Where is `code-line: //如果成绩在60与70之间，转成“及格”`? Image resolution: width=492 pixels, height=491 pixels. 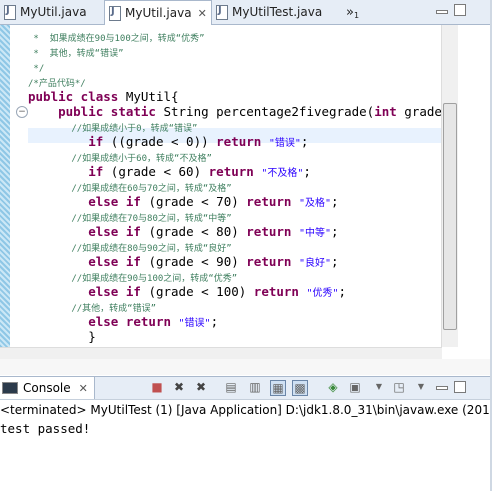 code-line: //如果成绩在60与70之间，转成“及格” is located at coordinates (130, 186).